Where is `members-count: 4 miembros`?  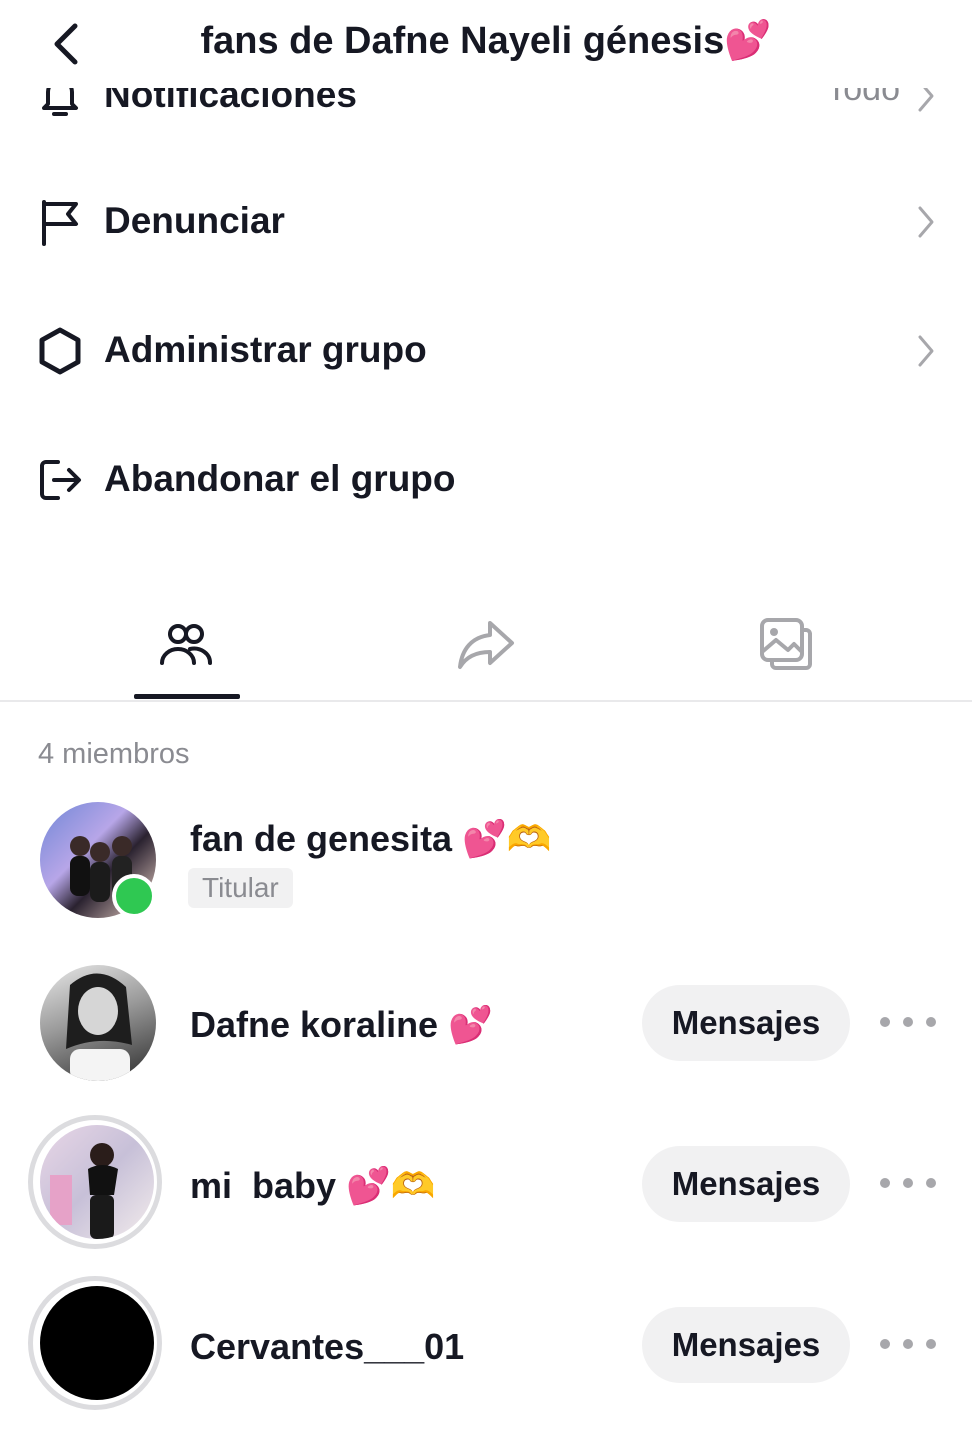
members-count: 4 miembros is located at coordinates (114, 754).